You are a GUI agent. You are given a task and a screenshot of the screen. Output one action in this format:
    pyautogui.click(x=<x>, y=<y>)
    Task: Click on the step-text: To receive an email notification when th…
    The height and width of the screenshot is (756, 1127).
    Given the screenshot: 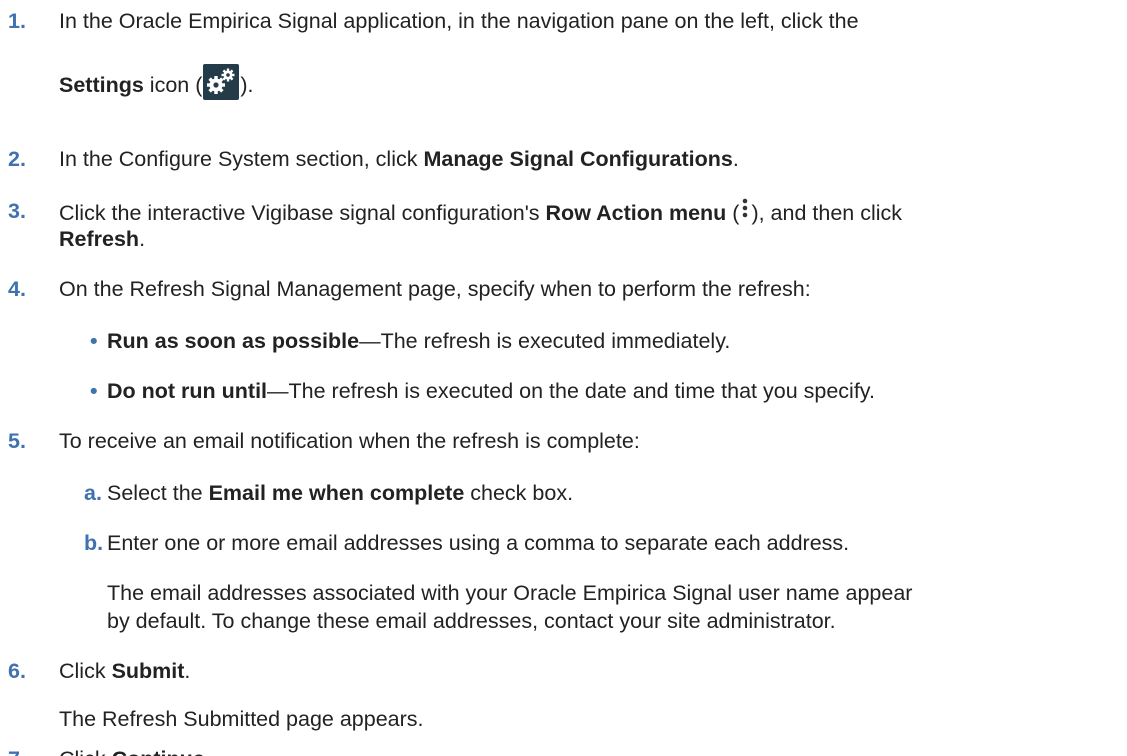 What is the action you would take?
    pyautogui.click(x=349, y=441)
    